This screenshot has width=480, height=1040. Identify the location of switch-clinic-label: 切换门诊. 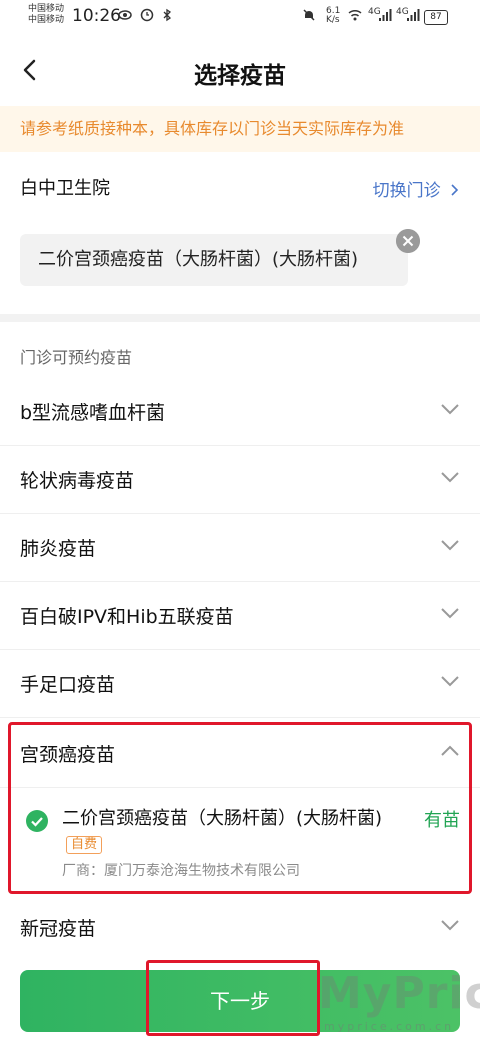
(406, 191).